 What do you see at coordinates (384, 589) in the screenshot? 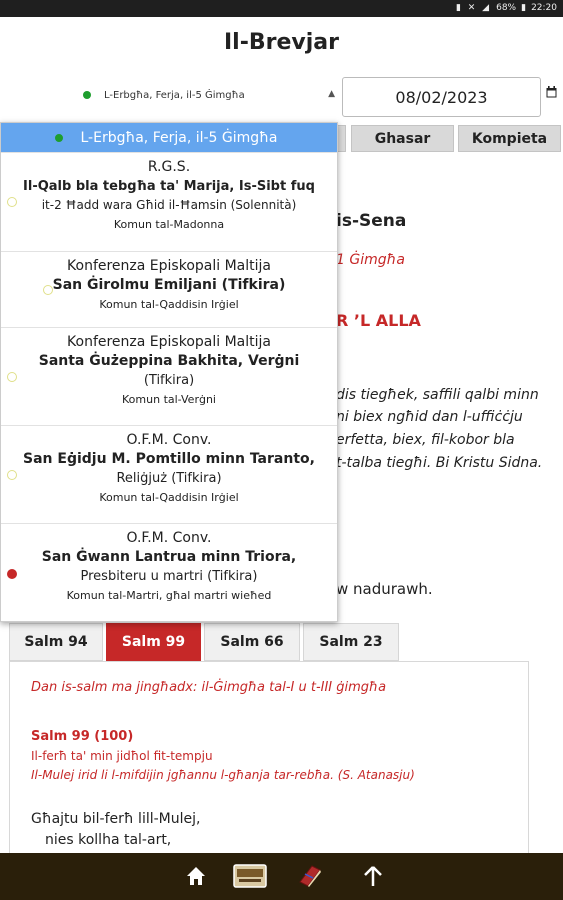
I see `invitatory-line: w nadurawh.` at bounding box center [384, 589].